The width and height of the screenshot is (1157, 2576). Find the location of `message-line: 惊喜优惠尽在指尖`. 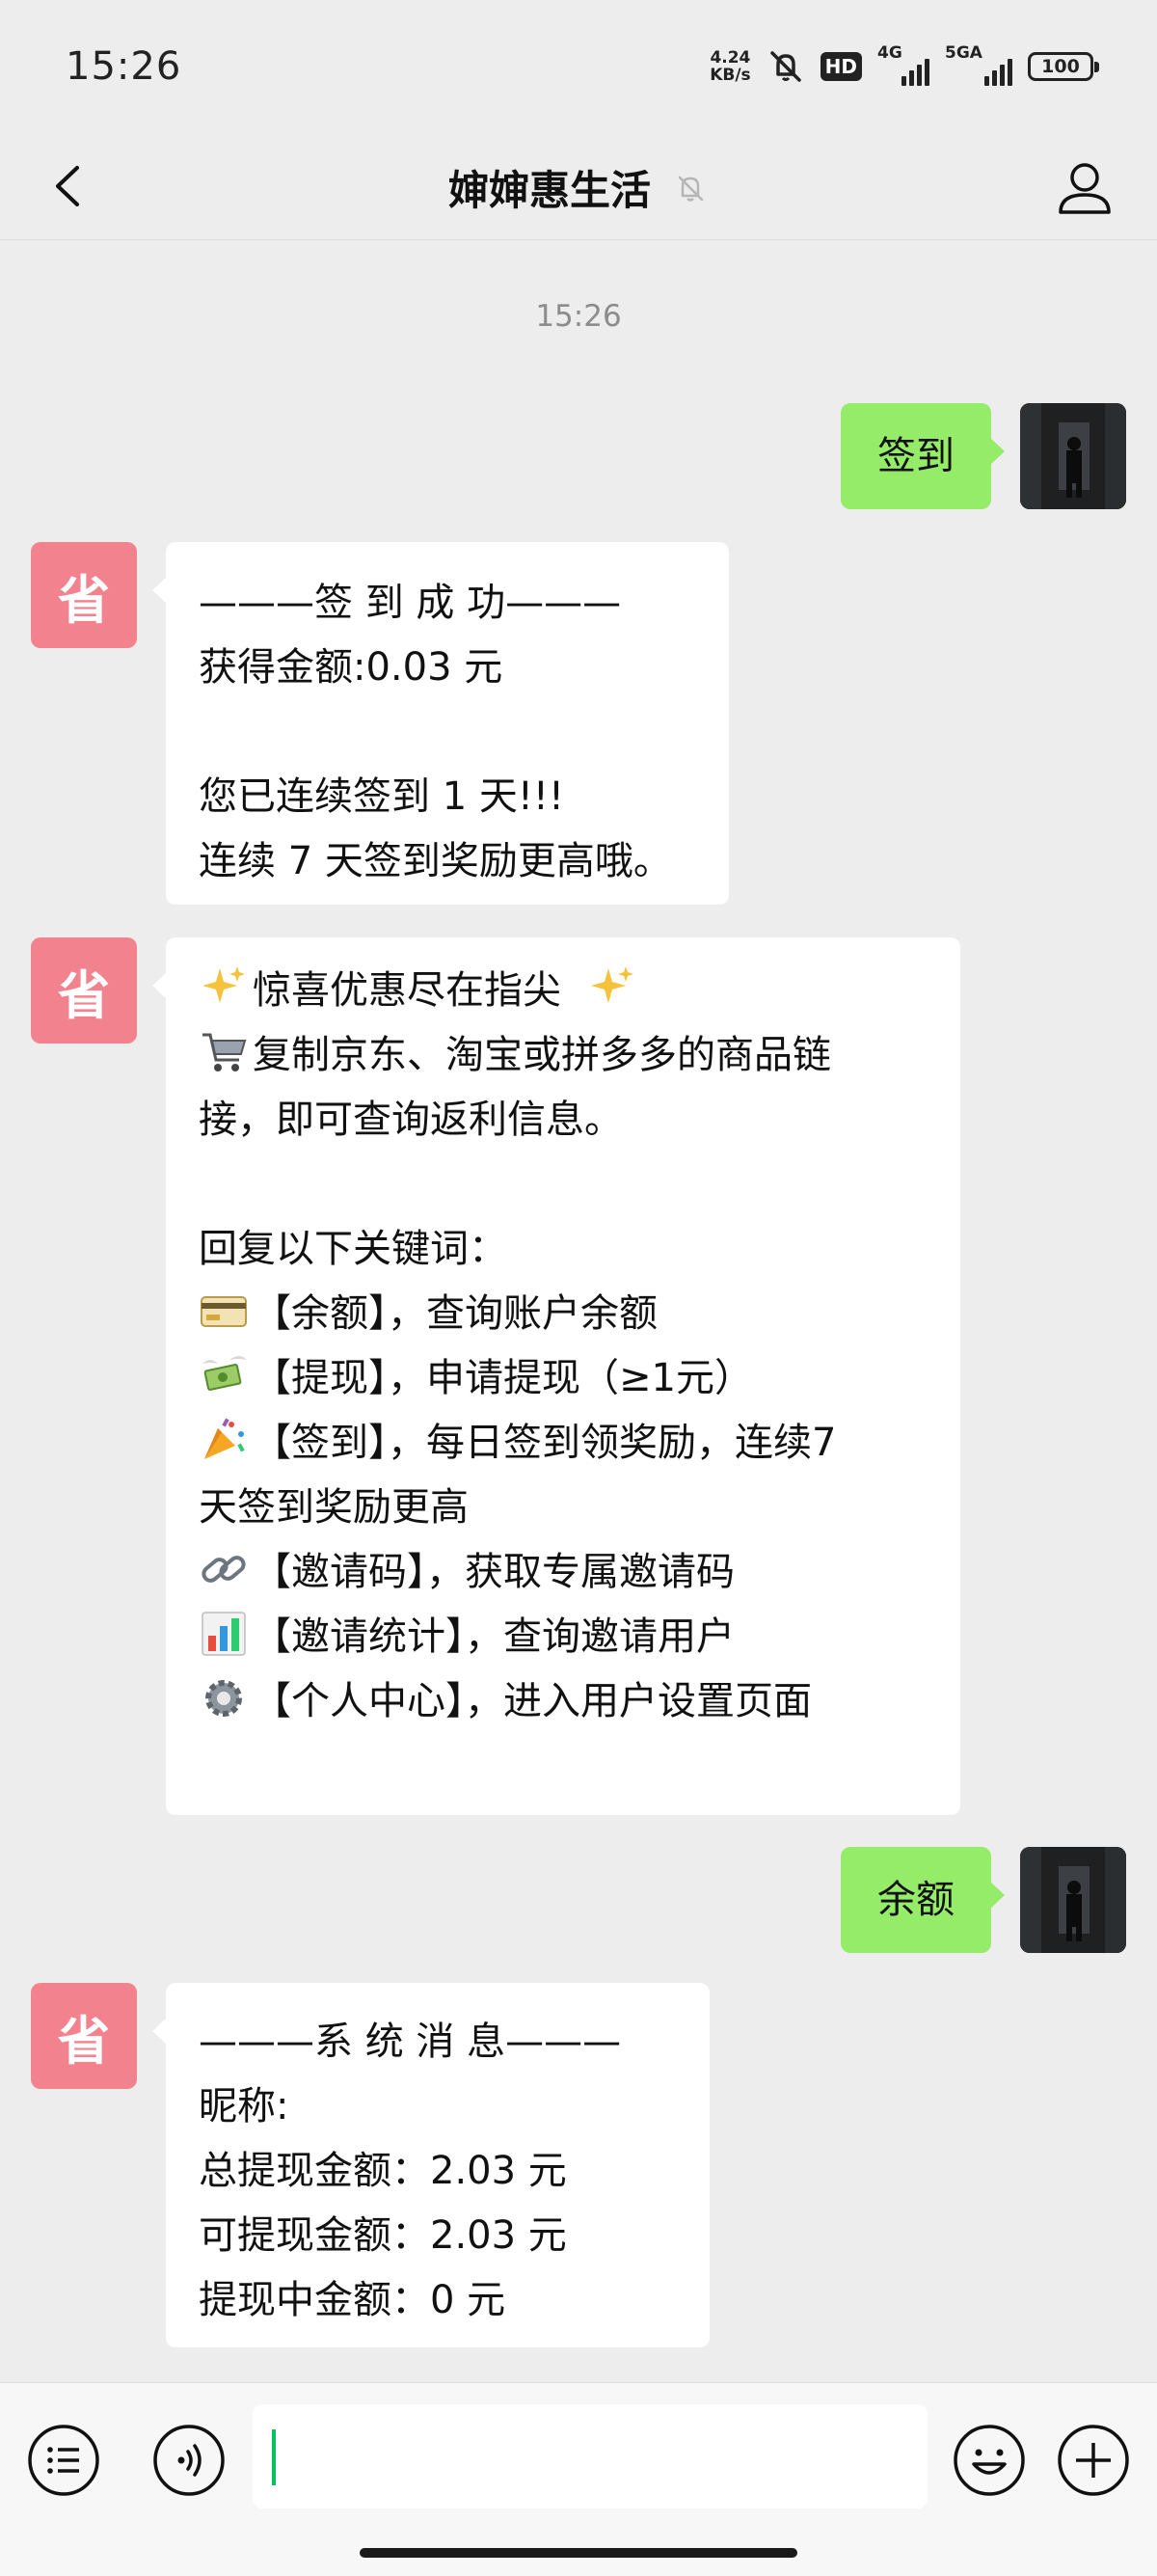

message-line: 惊喜优惠尽在指尖 is located at coordinates (563, 991).